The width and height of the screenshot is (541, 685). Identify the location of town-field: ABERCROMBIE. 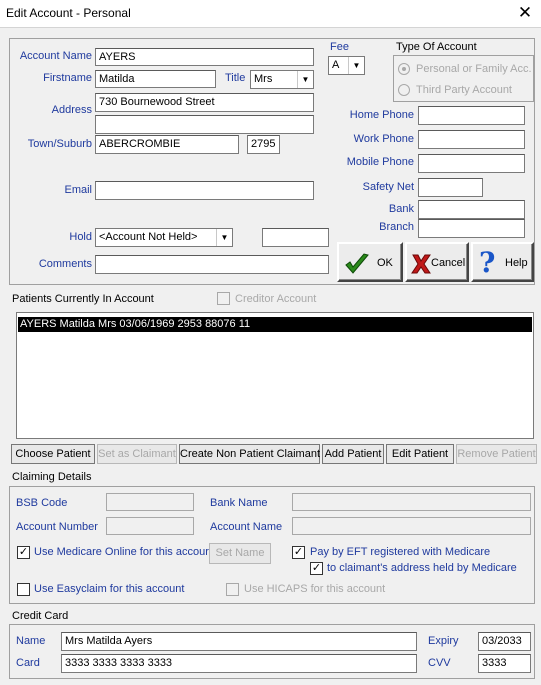
(167, 144).